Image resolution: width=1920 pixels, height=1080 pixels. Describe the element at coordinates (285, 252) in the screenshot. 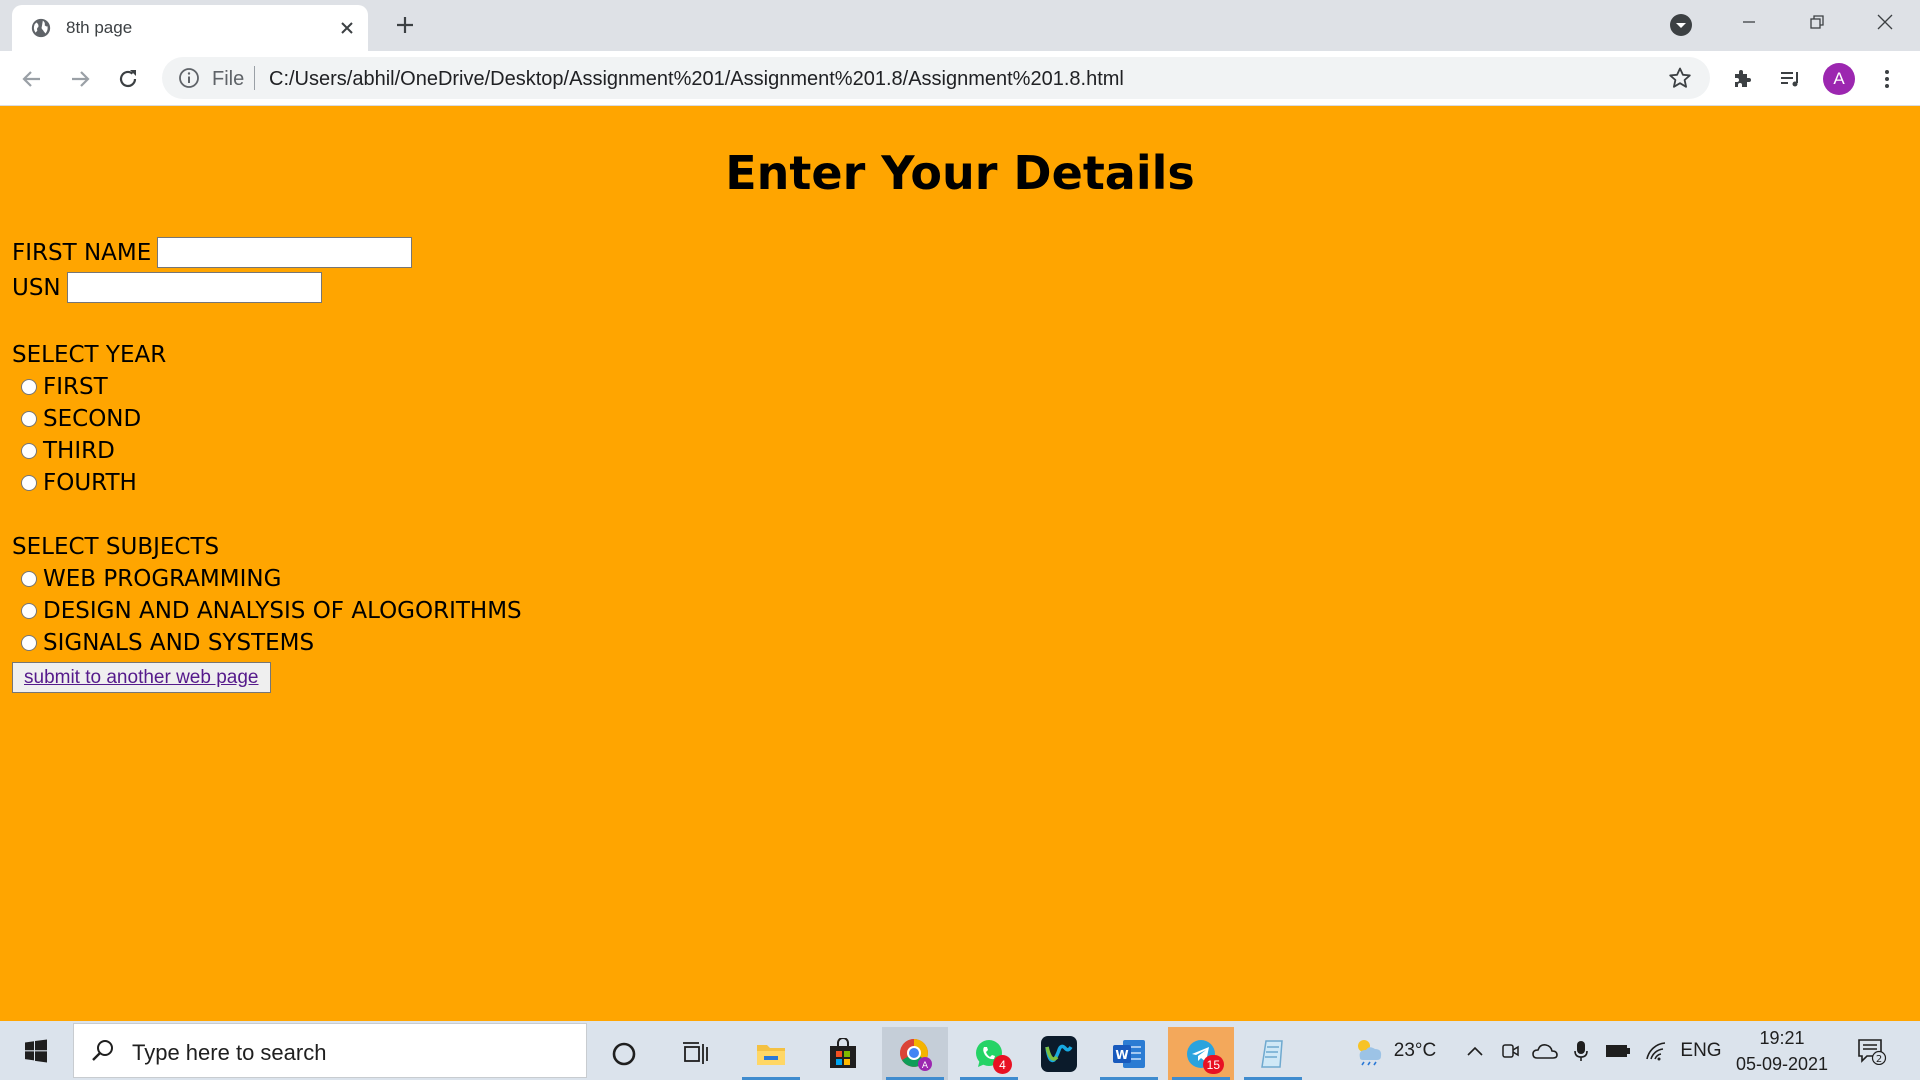

I see `first-name-input` at that location.